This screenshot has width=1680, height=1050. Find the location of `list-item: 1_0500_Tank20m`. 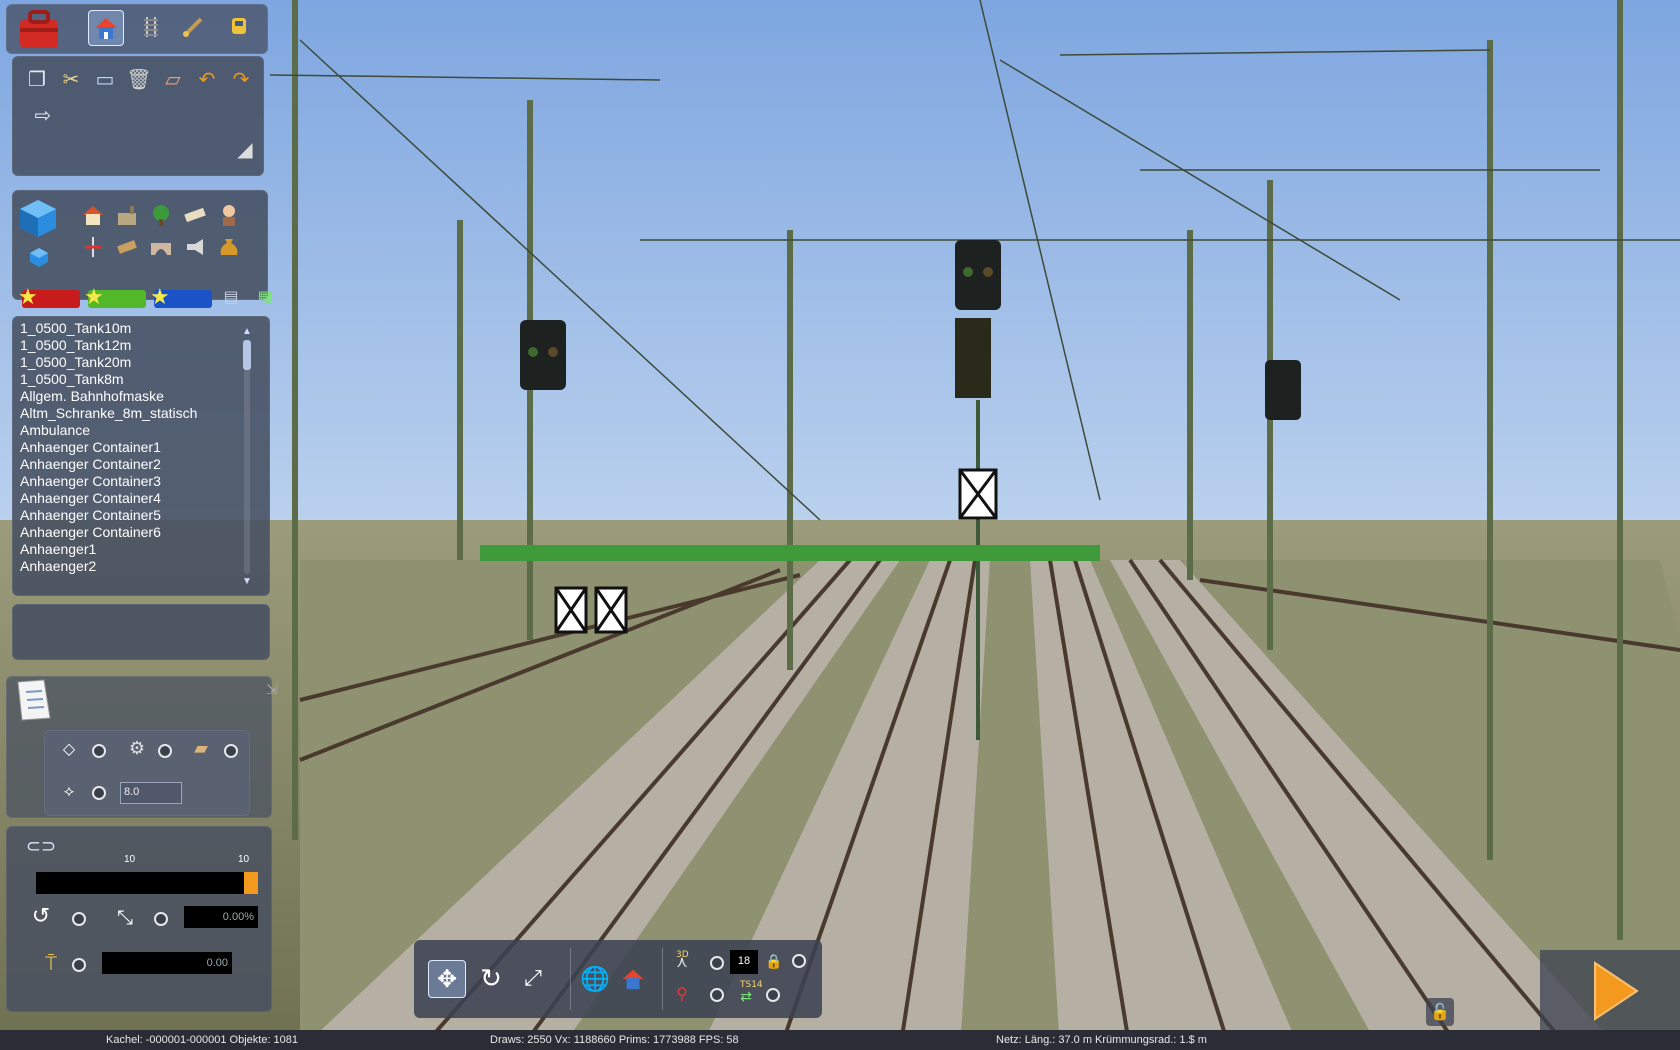

list-item: 1_0500_Tank20m is located at coordinates (131, 362).